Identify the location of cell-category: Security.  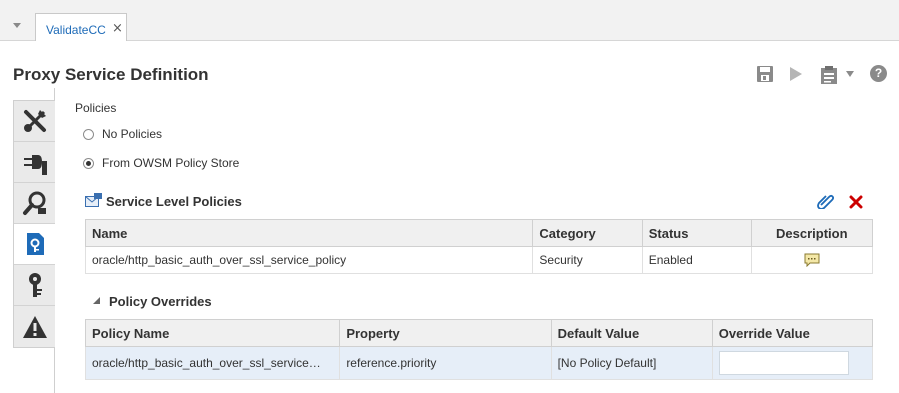
(587, 260).